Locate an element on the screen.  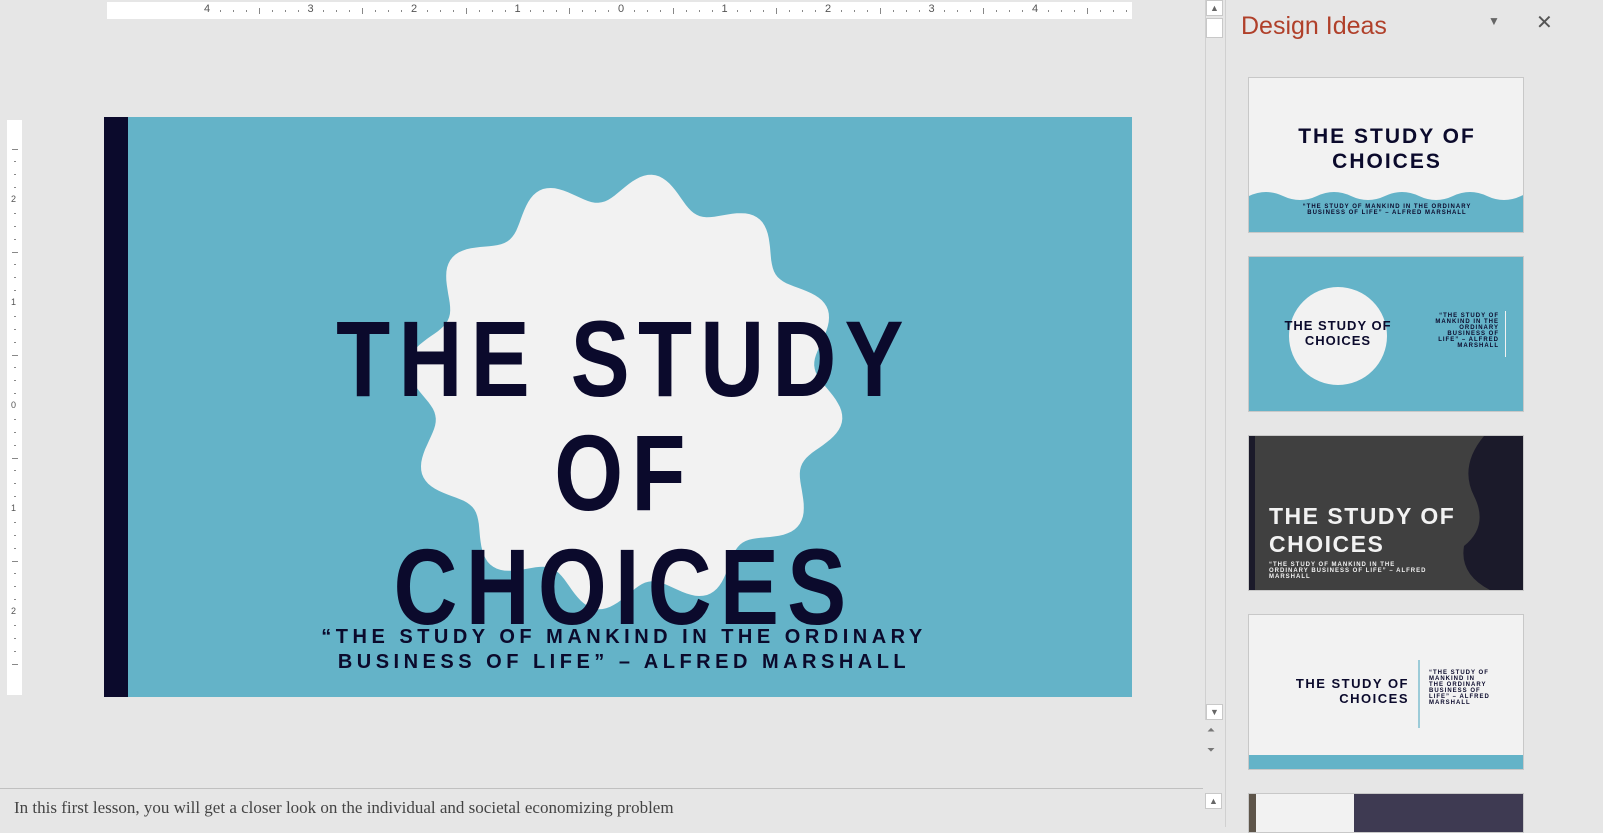
scroll-down-button: ▼ is located at coordinates (1214, 712).